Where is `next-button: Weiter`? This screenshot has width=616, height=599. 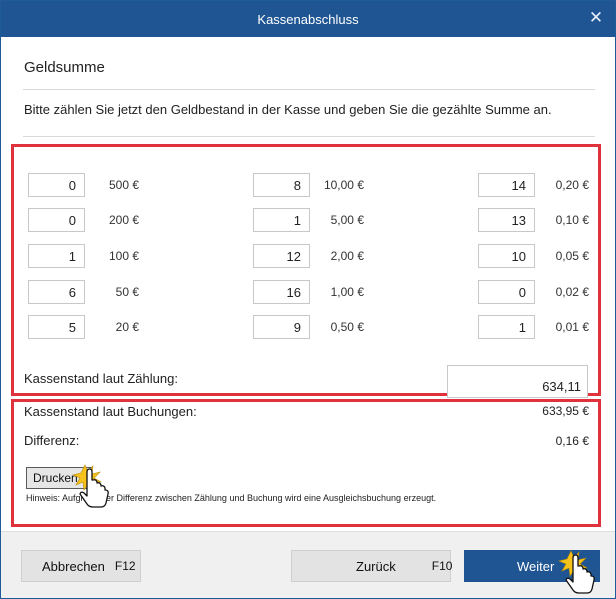
next-button: Weiter is located at coordinates (532, 566).